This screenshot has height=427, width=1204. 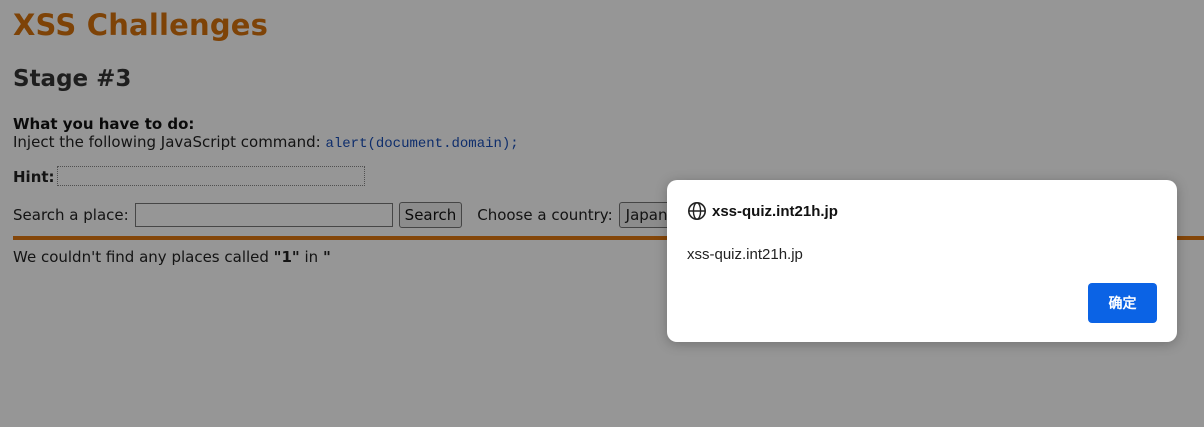 I want to click on ok-button: 确定, so click(x=1122, y=303).